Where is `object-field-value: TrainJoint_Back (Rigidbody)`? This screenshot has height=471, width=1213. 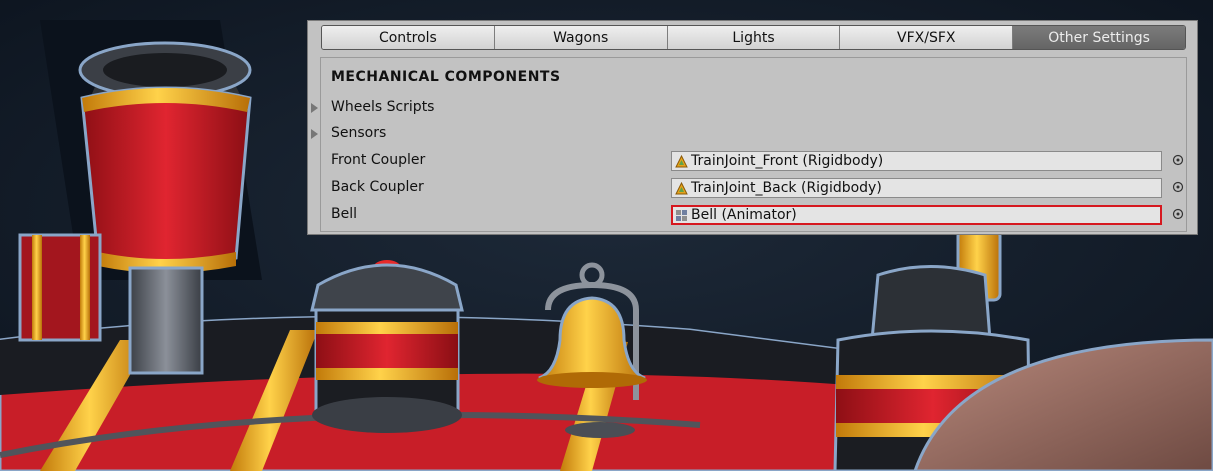
object-field-value: TrainJoint_Back (Rigidbody) is located at coordinates (786, 188).